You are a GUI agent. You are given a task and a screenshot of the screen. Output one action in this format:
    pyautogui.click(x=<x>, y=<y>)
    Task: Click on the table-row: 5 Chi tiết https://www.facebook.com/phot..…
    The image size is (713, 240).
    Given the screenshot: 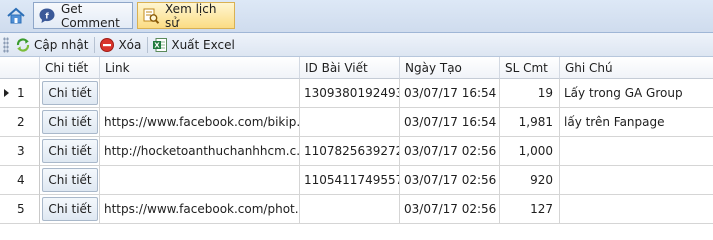 What is the action you would take?
    pyautogui.click(x=356, y=209)
    